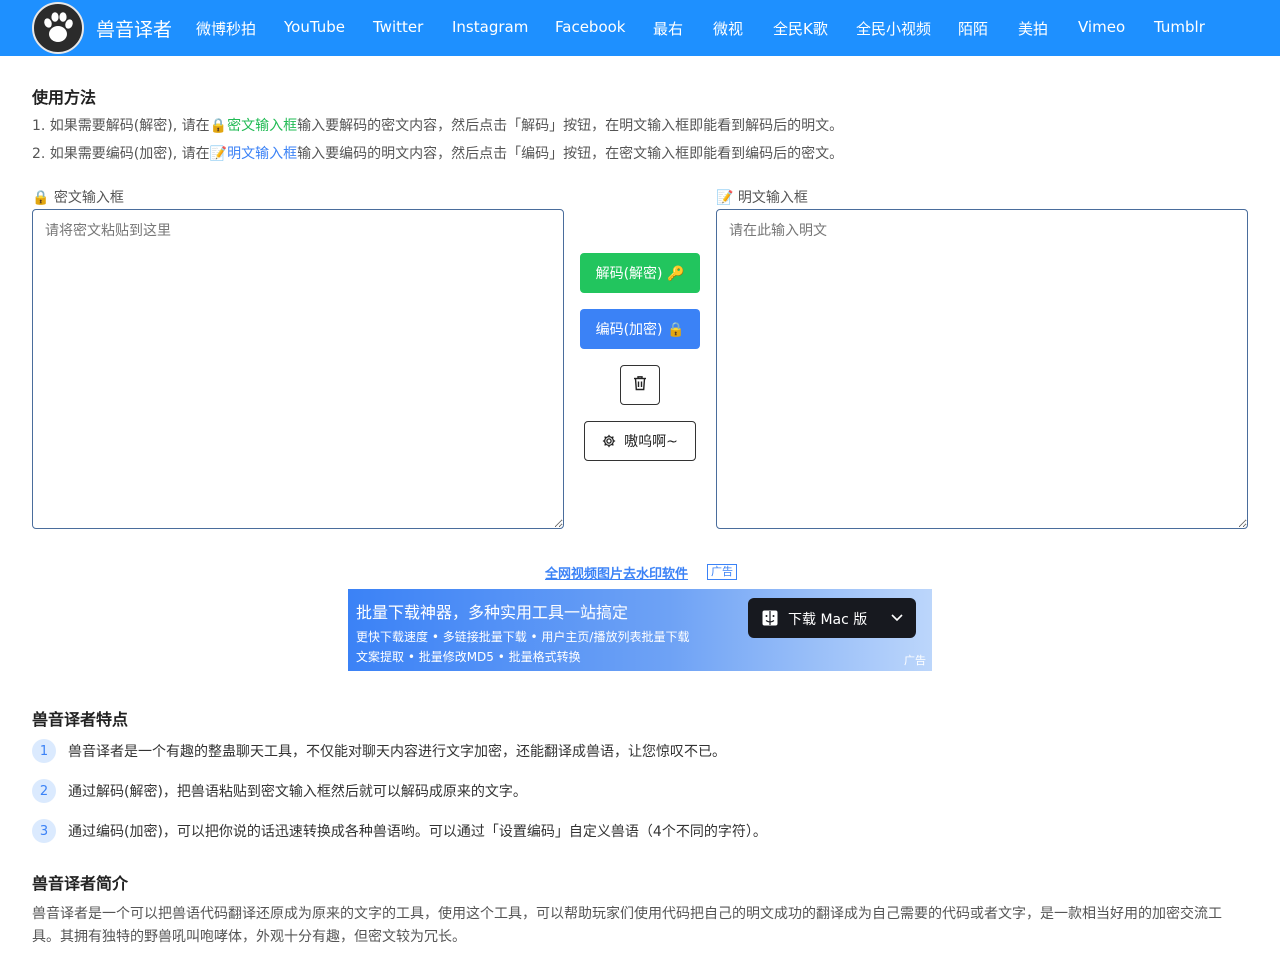  Describe the element at coordinates (651, 442) in the screenshot. I see `settings-label: 嗷呜啊~` at that location.